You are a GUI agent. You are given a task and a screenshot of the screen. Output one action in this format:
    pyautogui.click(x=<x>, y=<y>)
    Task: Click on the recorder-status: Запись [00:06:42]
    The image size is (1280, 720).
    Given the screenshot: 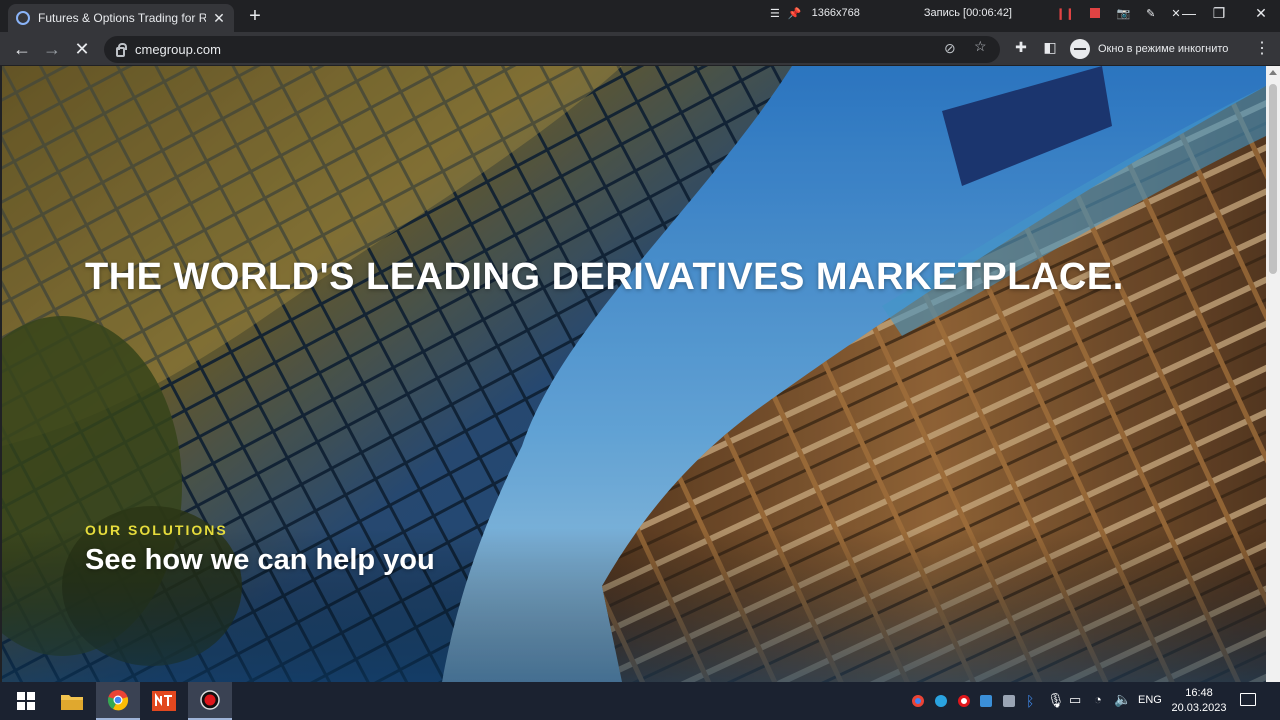 What is the action you would take?
    pyautogui.click(x=967, y=13)
    